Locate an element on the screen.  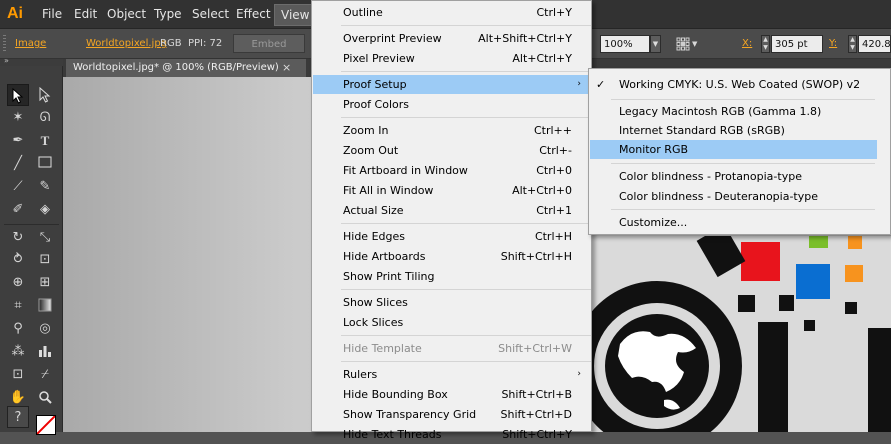
menu-item-proof-colors: Proof Colors is located at coordinates (451, 104).